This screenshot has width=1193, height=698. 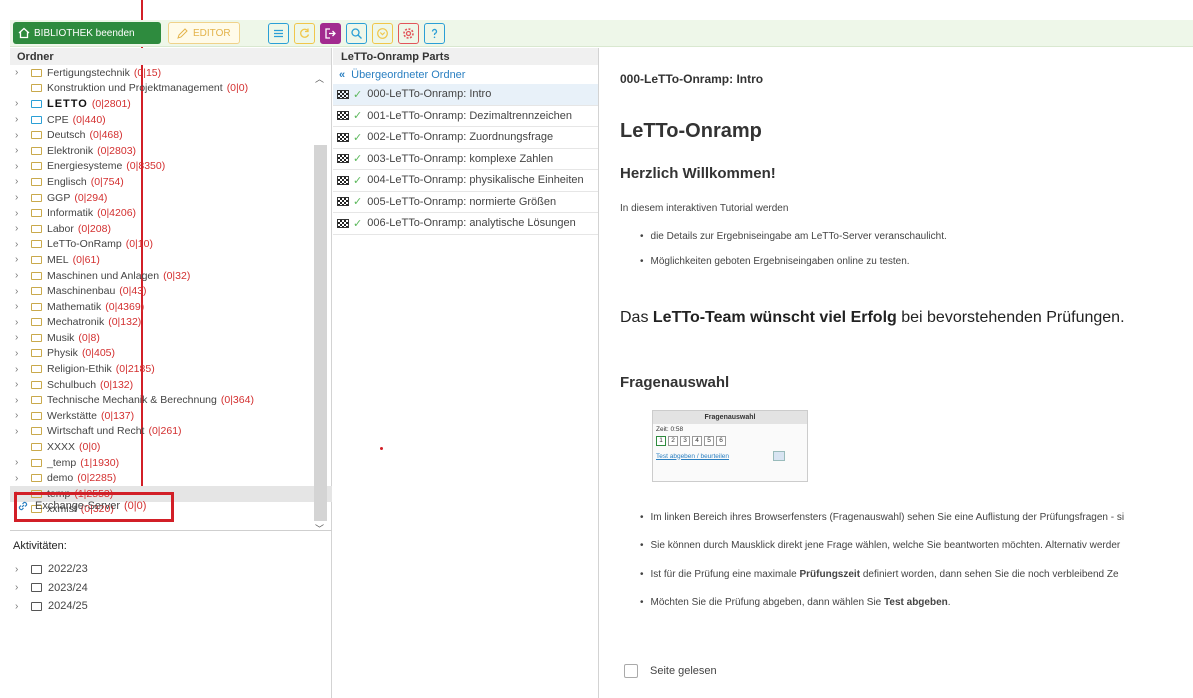 What do you see at coordinates (87, 33) in the screenshot?
I see `exit-library-button: BIBLIOTHEK beenden` at bounding box center [87, 33].